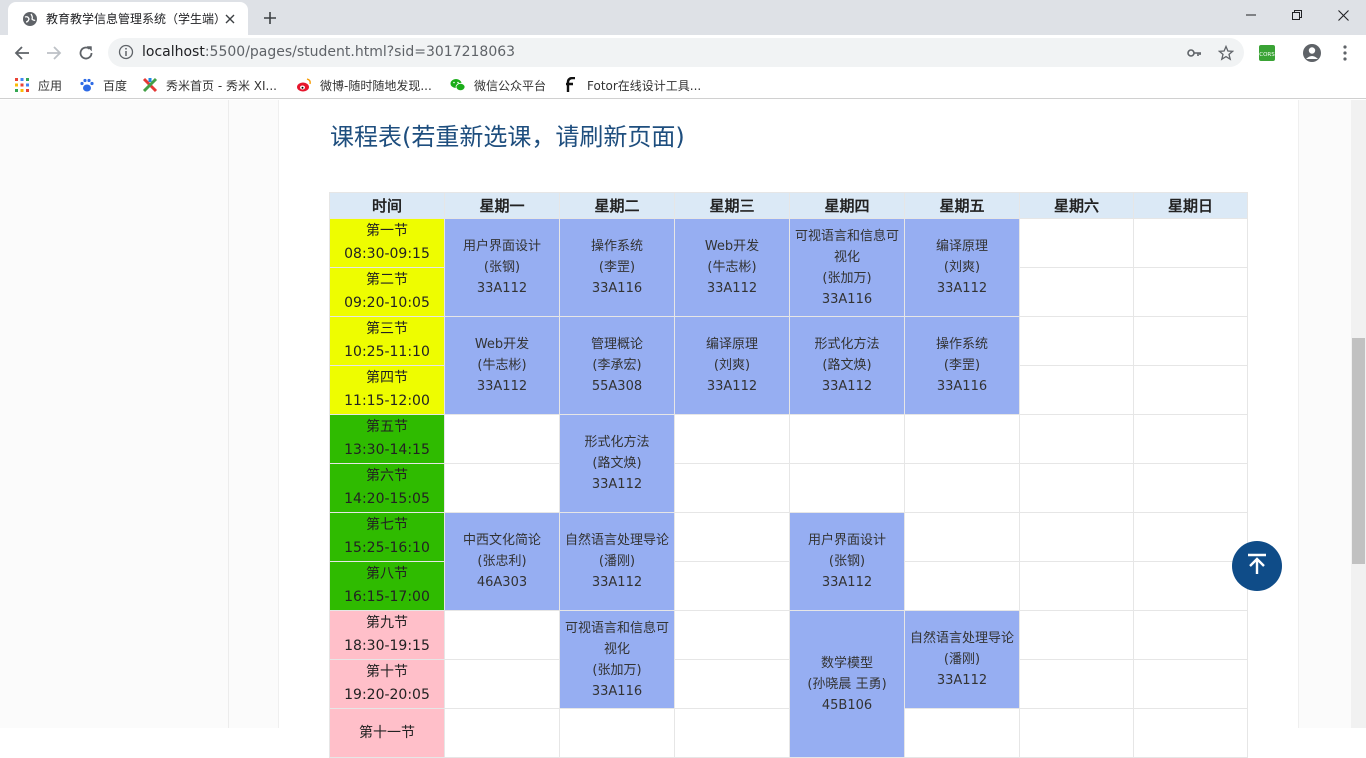  I want to click on course-teacher: (李承宏), so click(617, 365).